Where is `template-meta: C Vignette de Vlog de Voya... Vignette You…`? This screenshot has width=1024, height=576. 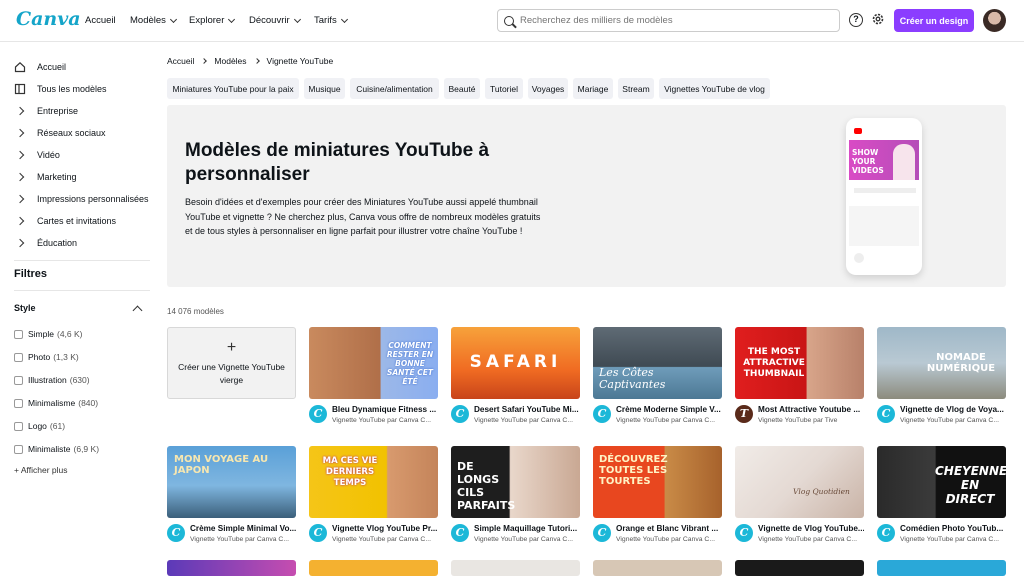 template-meta: C Vignette de Vlog de Voya... Vignette You… is located at coordinates (941, 419).